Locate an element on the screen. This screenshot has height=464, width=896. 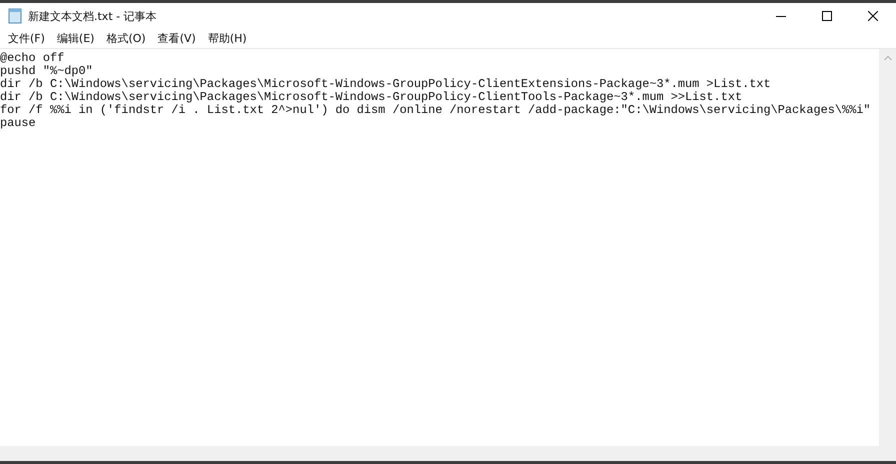
maximize-icon is located at coordinates (827, 16).